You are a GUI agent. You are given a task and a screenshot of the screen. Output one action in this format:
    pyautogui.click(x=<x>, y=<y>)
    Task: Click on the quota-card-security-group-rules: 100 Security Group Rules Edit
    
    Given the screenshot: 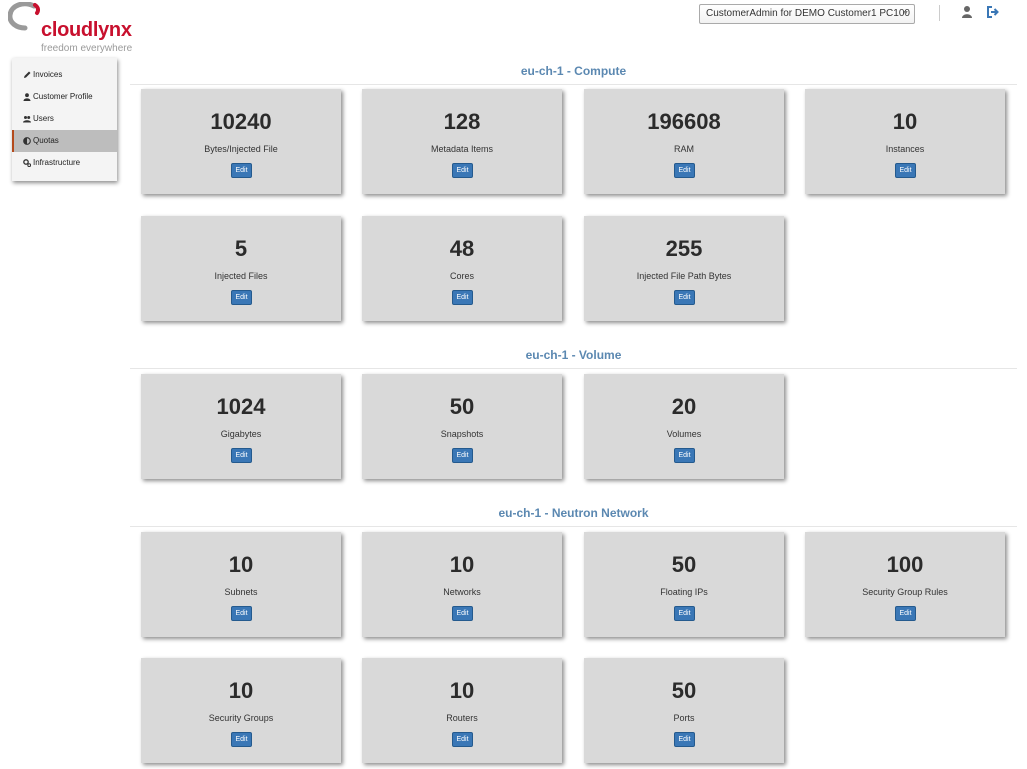 What is the action you would take?
    pyautogui.click(x=905, y=584)
    